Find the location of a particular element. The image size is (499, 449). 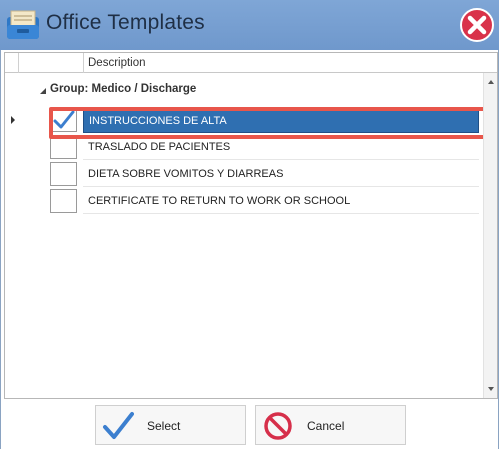

select-button-label: Select is located at coordinates (164, 426).